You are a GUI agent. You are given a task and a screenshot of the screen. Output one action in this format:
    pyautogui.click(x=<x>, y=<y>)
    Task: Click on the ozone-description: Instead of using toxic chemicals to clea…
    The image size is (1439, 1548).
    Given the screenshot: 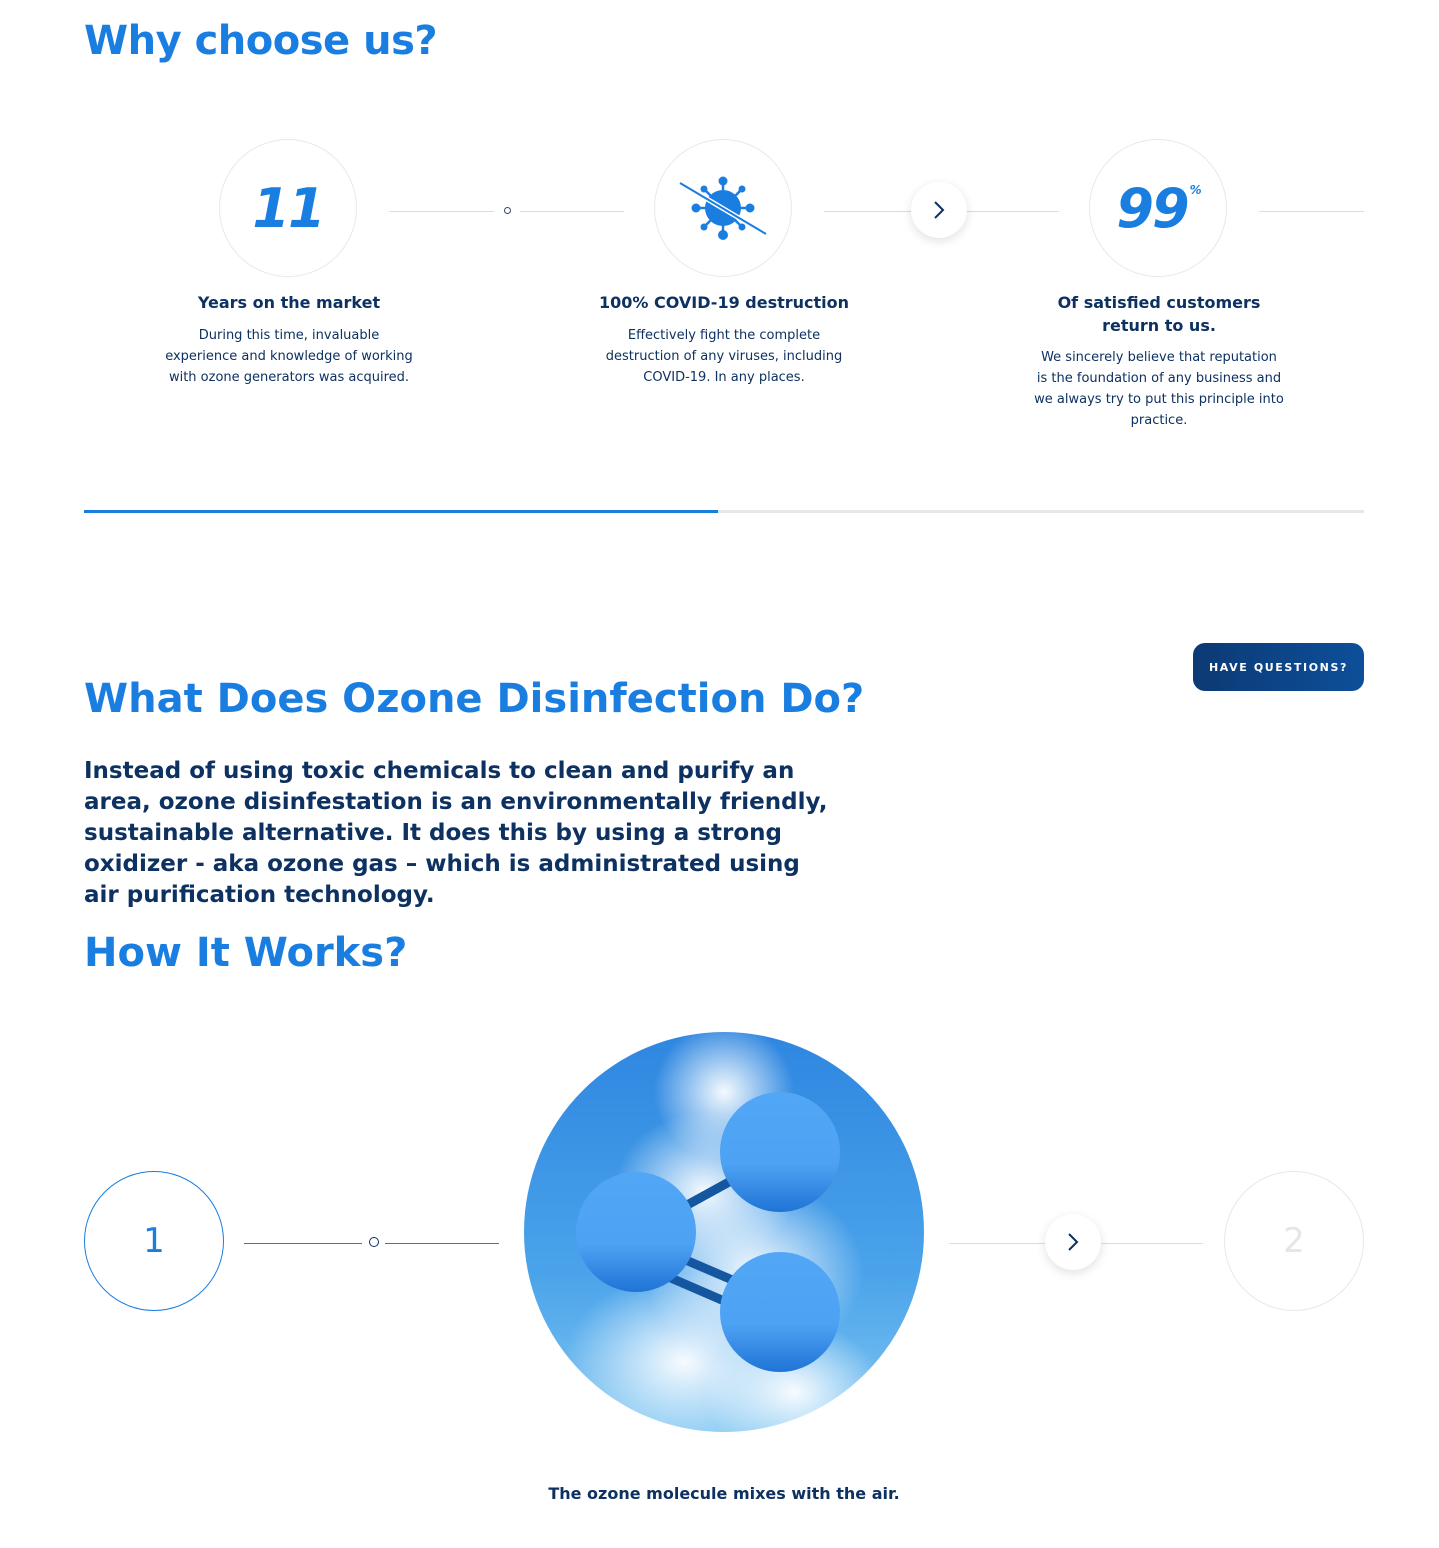 What is the action you would take?
    pyautogui.click(x=456, y=833)
    